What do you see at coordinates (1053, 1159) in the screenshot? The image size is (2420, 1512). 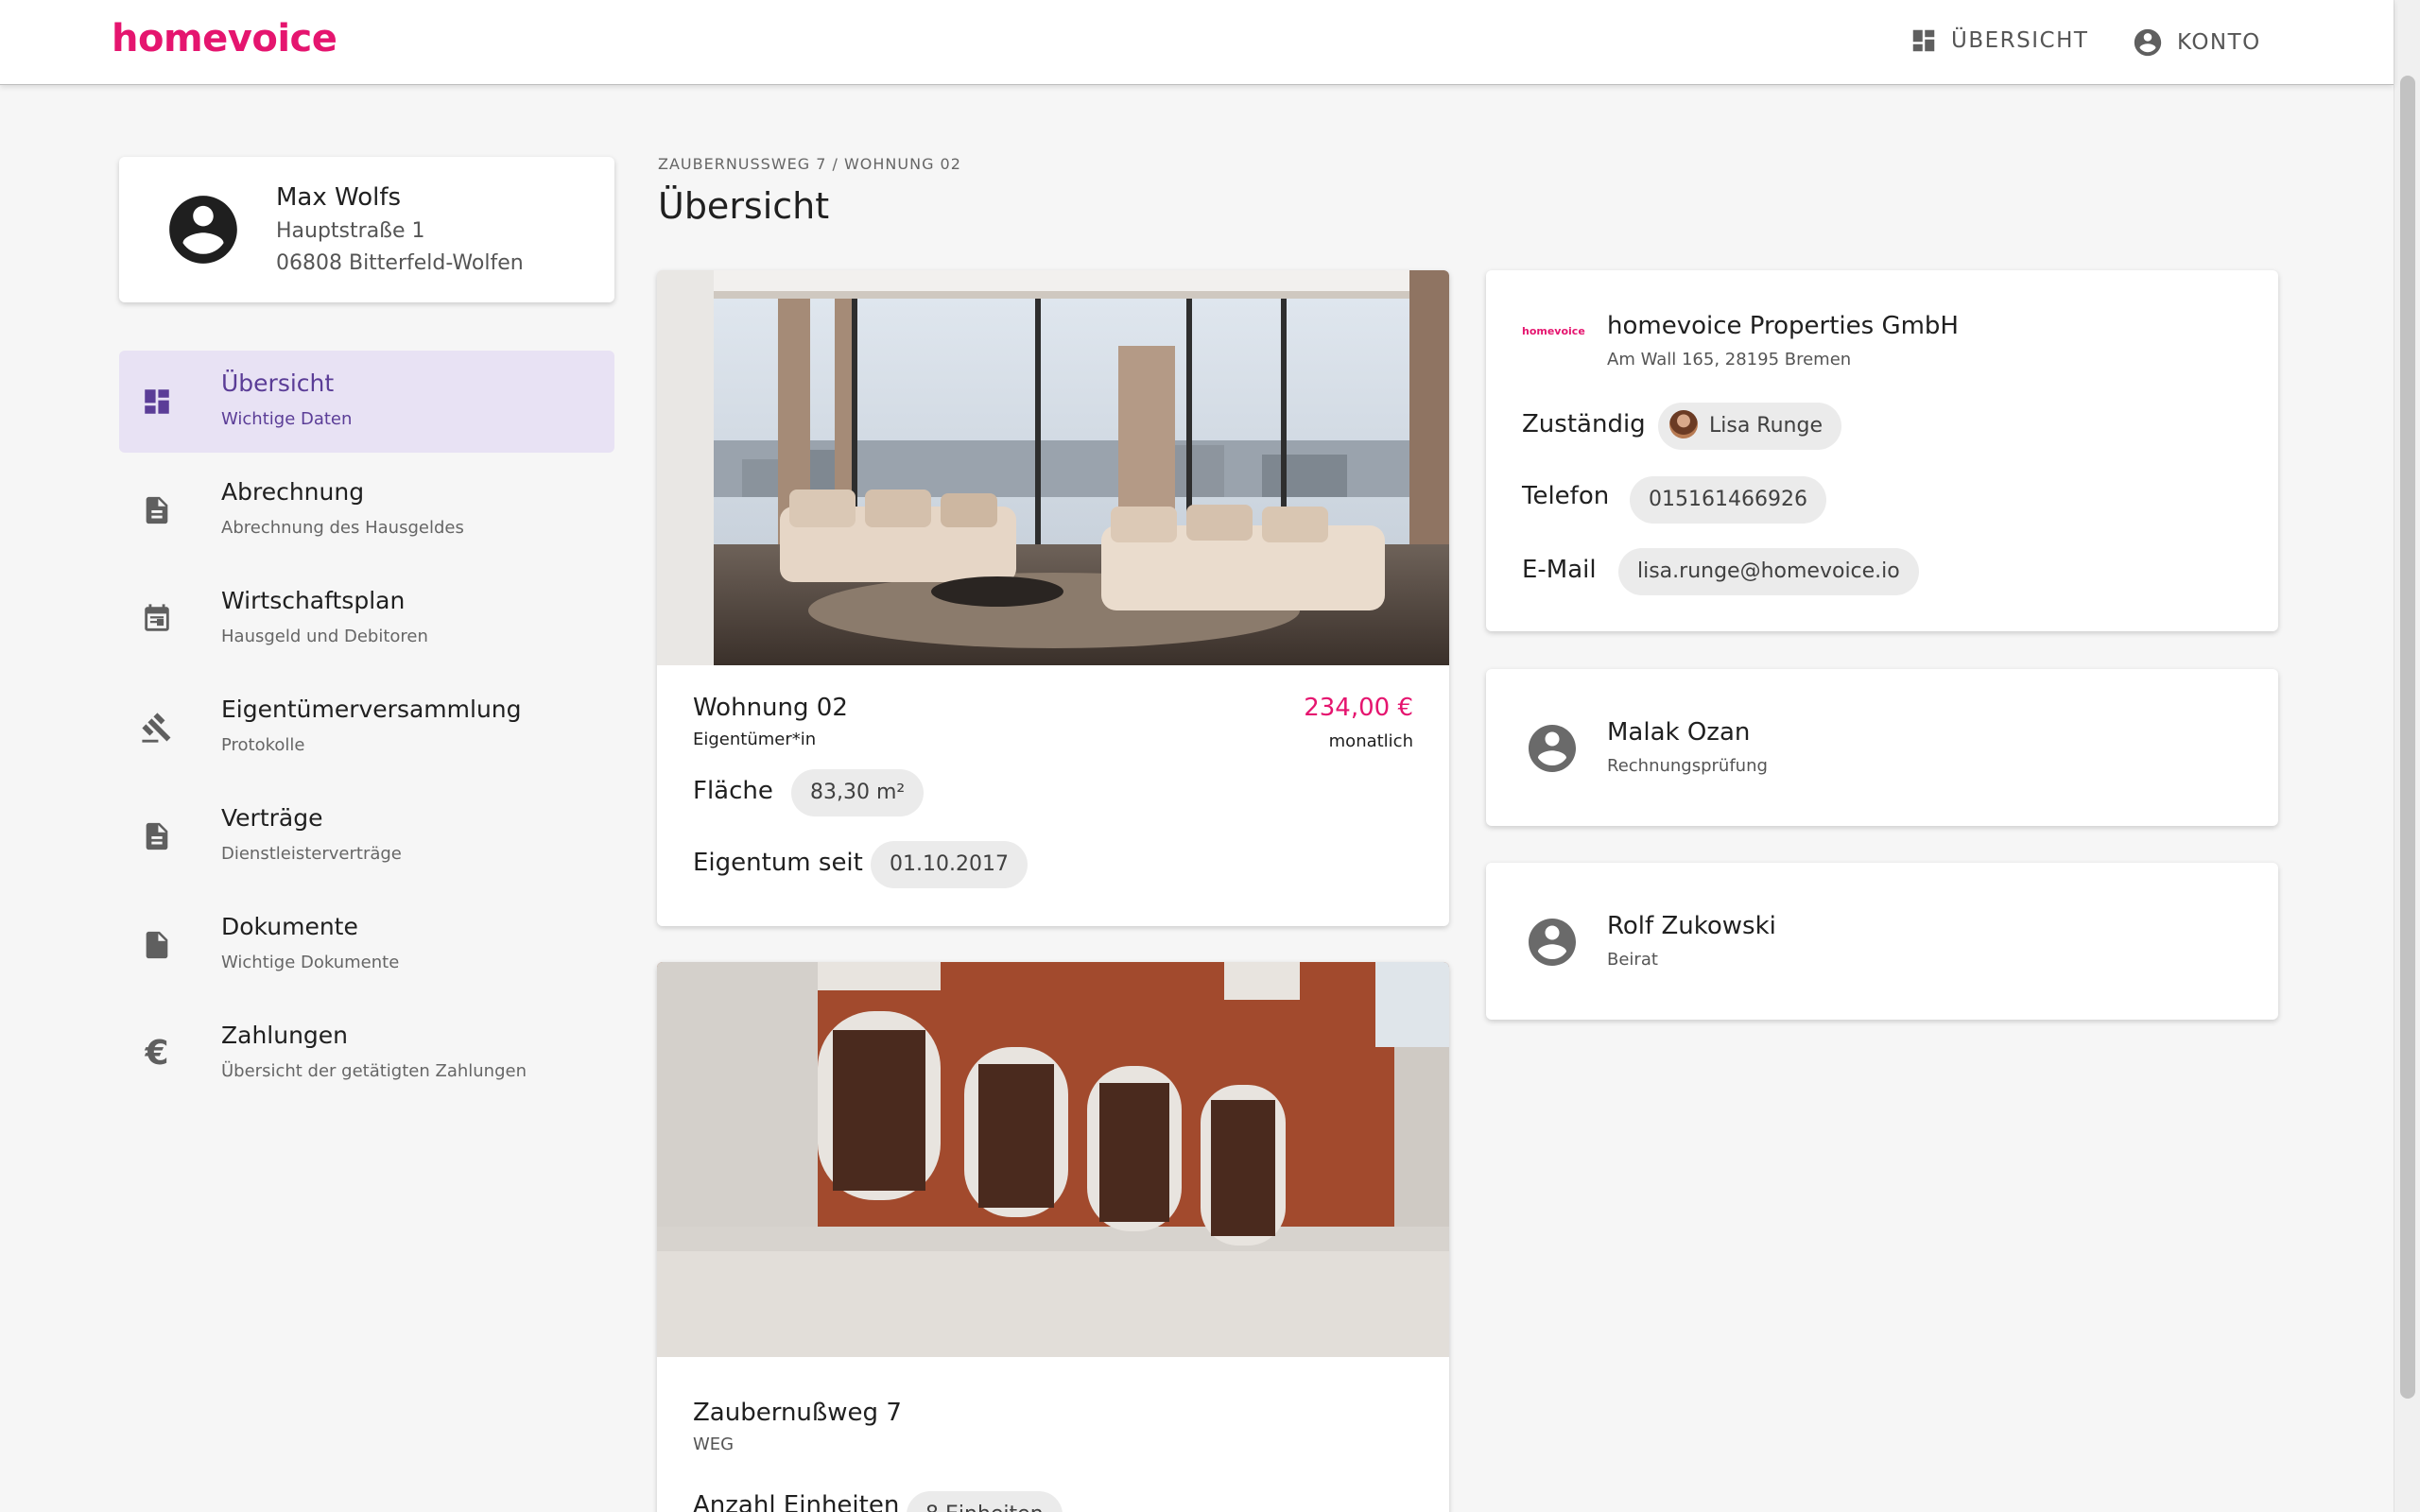 I see `building-photo` at bounding box center [1053, 1159].